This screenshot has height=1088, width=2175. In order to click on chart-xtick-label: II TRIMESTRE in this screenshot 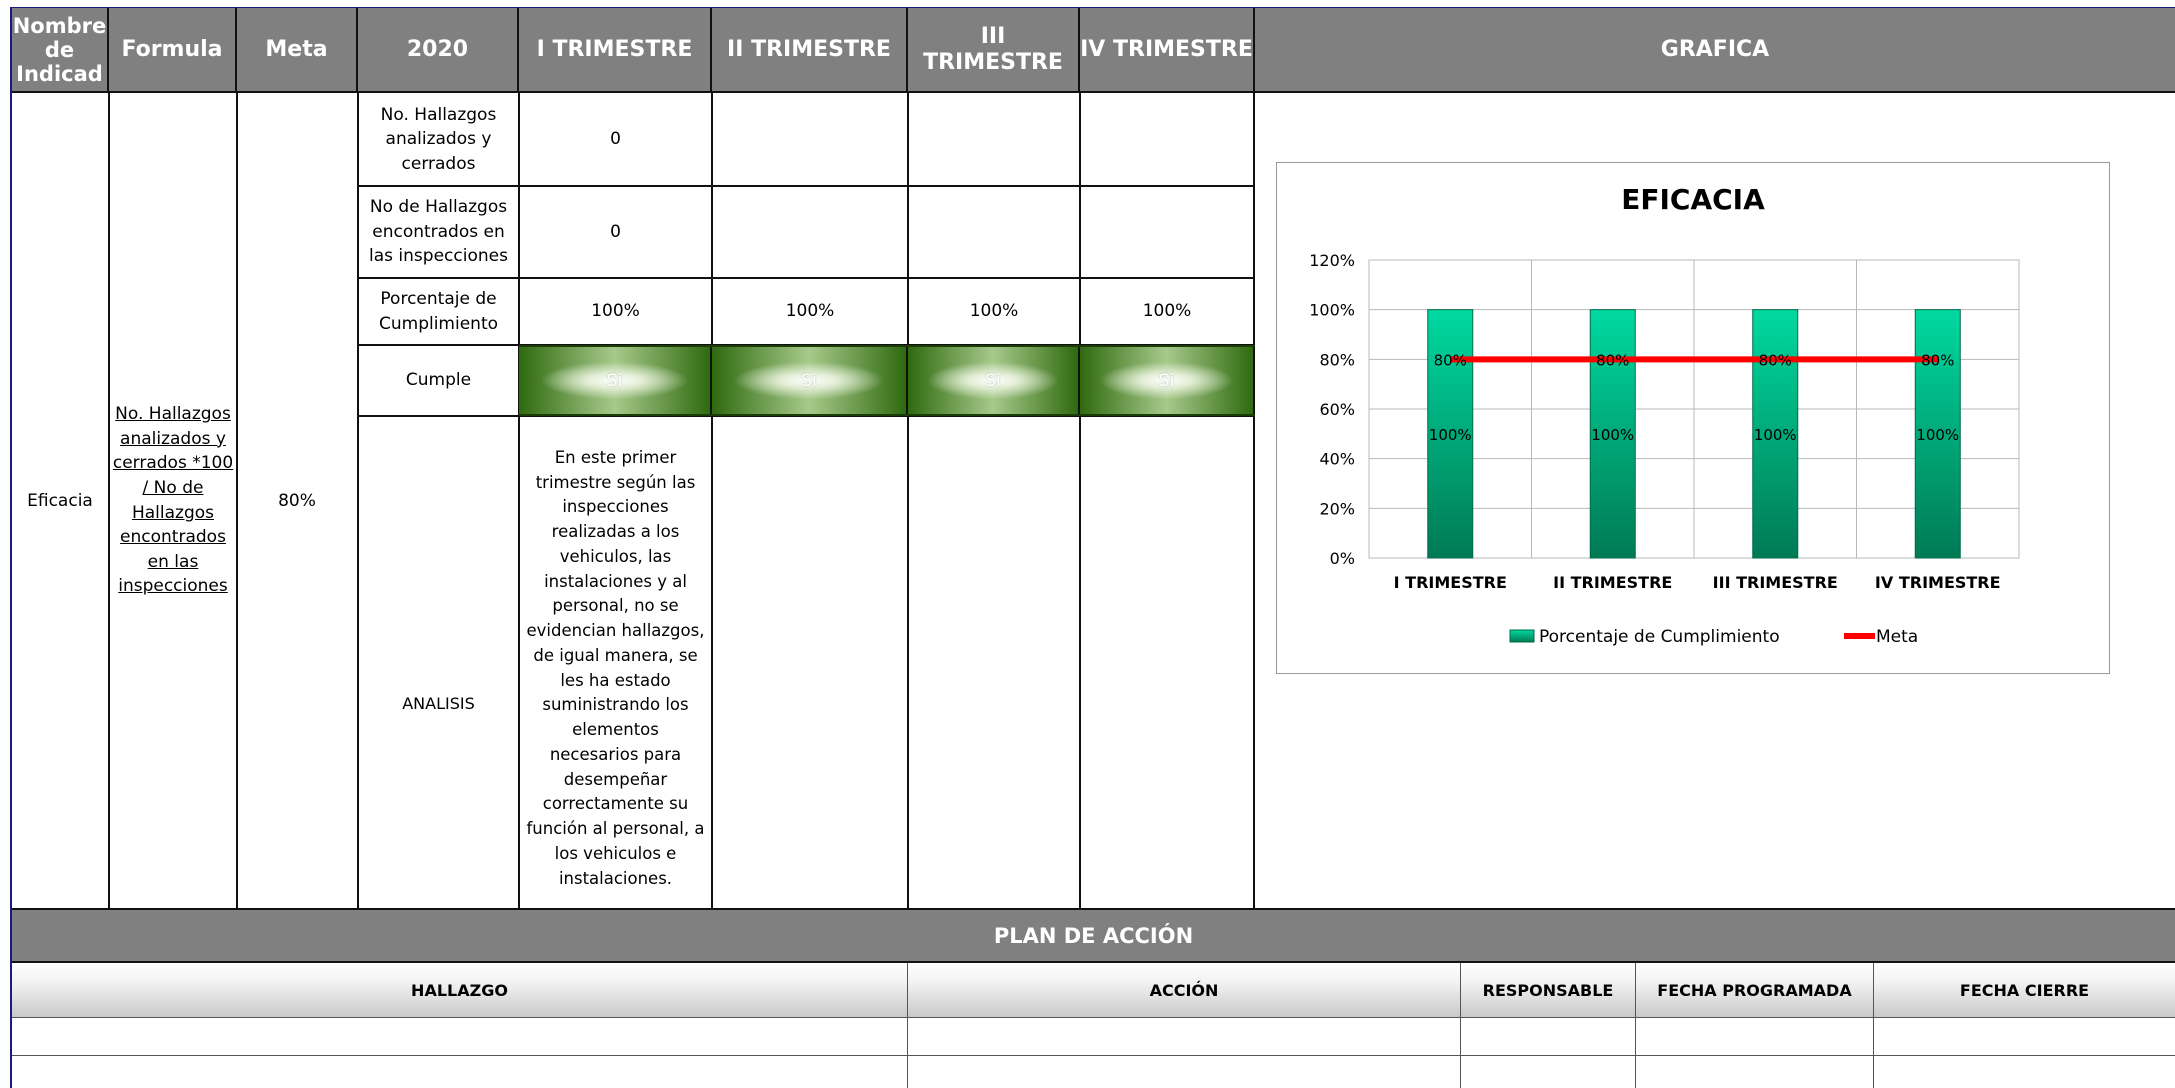, I will do `click(1612, 582)`.